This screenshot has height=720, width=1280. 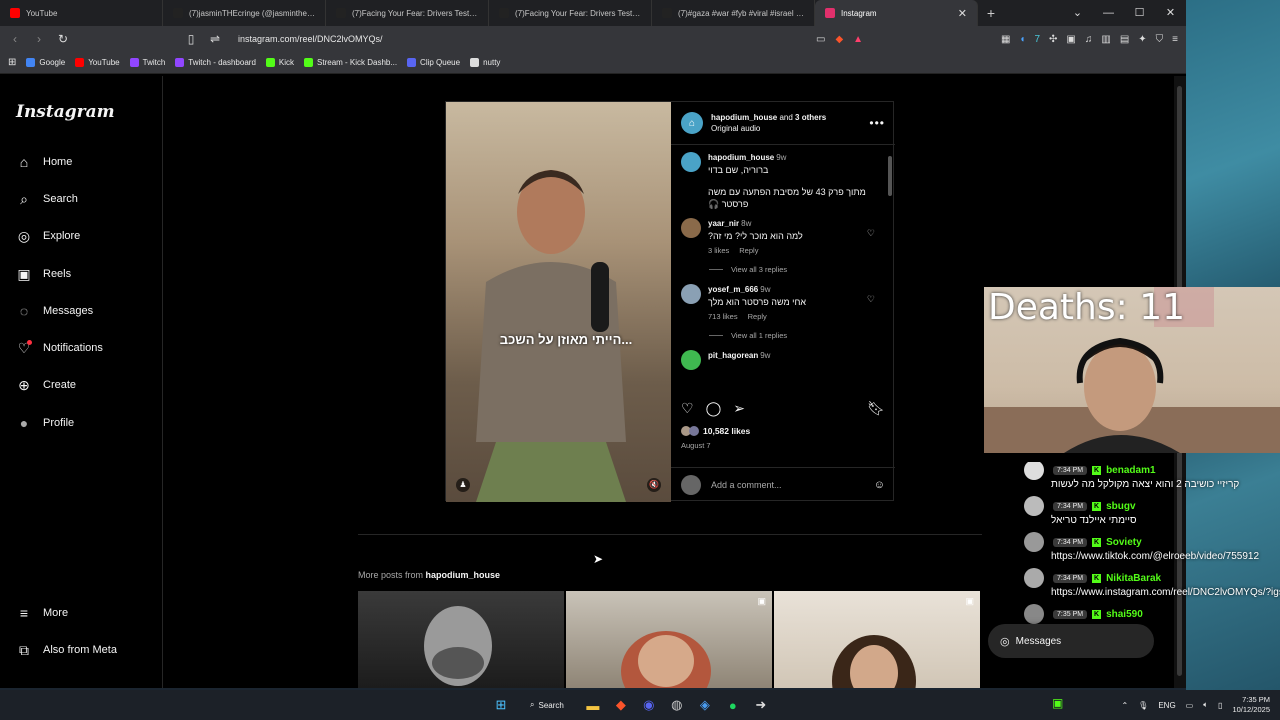 I want to click on comment-icon: ◯, so click(x=714, y=408).